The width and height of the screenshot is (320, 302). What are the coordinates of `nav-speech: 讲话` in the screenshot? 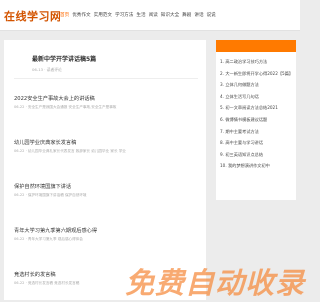 It's located at (198, 15).